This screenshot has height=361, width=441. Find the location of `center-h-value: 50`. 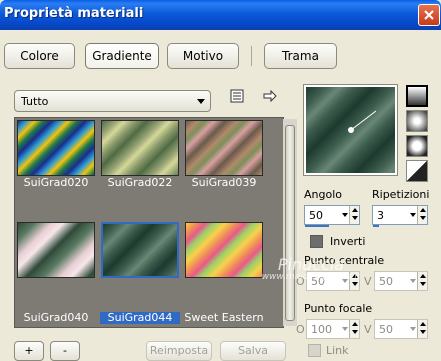

center-h-value: 50 is located at coordinates (318, 281).